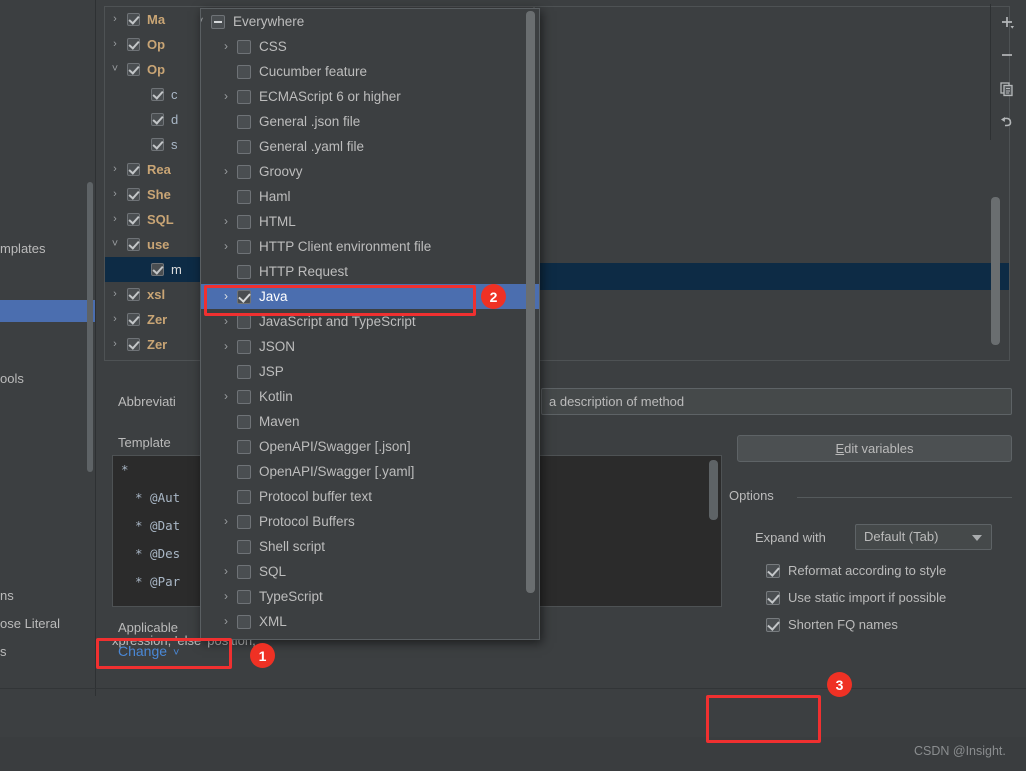  What do you see at coordinates (370, 596) in the screenshot?
I see `popup-item: › TypeScript` at bounding box center [370, 596].